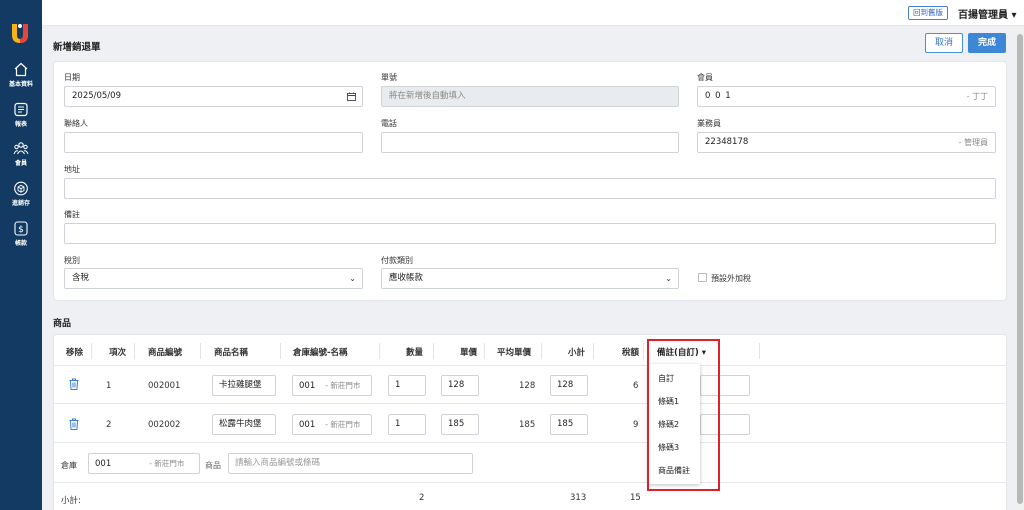  Describe the element at coordinates (118, 353) in the screenshot. I see `col-seq: 項次` at that location.